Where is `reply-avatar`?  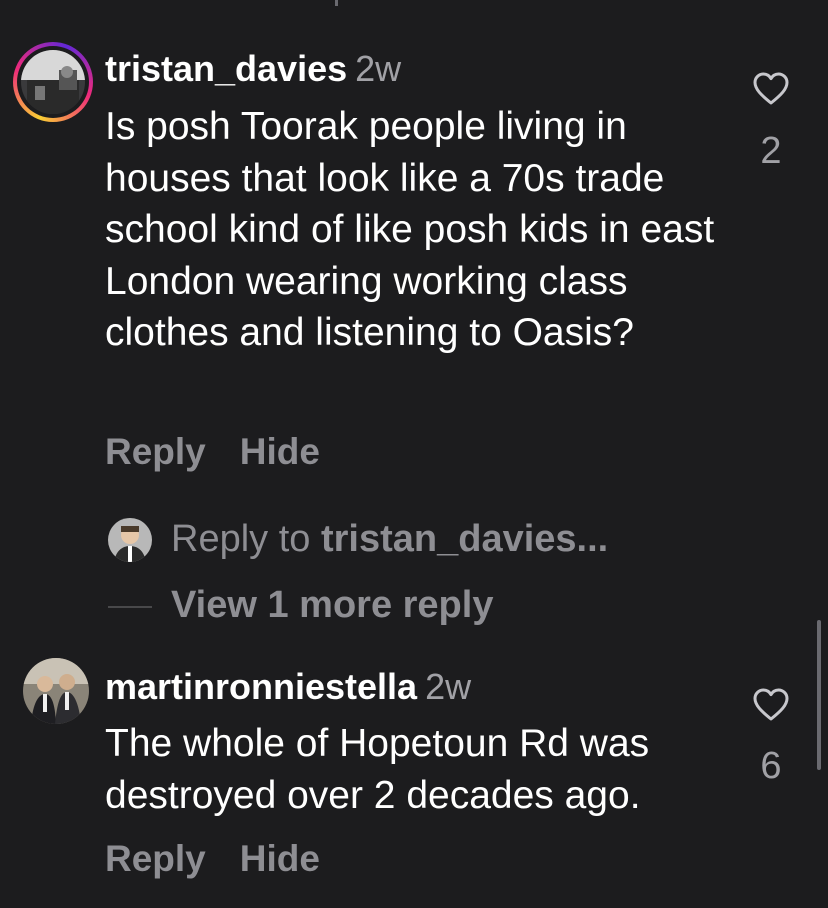
reply-avatar is located at coordinates (130, 540).